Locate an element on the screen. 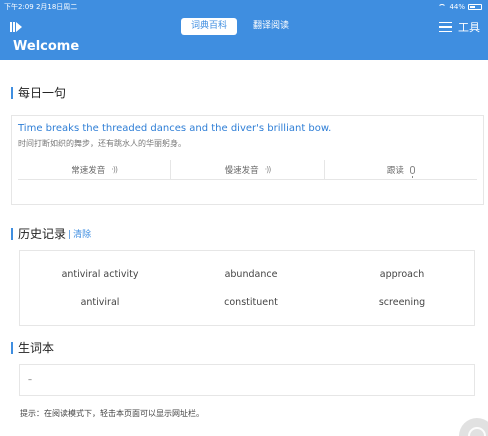 This screenshot has width=488, height=436. normal-speed-audio-button: 常速发音 ·)) is located at coordinates (95, 169).